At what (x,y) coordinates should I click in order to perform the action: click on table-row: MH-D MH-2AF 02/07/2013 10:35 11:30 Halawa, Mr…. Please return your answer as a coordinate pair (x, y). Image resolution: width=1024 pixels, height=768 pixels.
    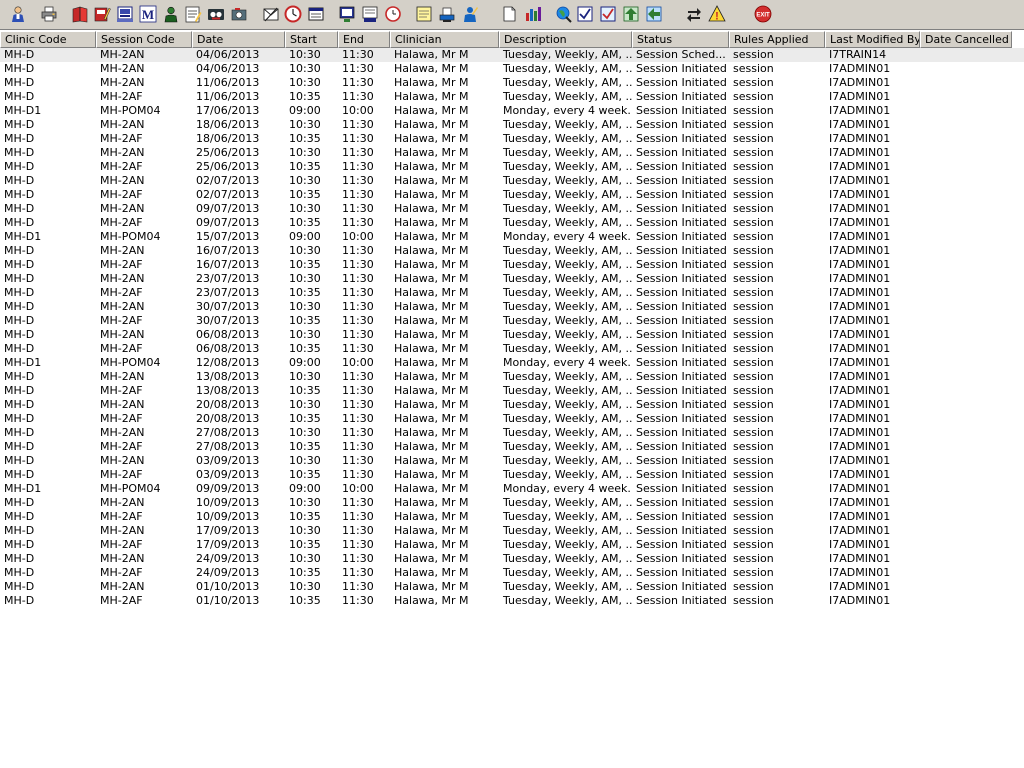
    Looking at the image, I should click on (512, 195).